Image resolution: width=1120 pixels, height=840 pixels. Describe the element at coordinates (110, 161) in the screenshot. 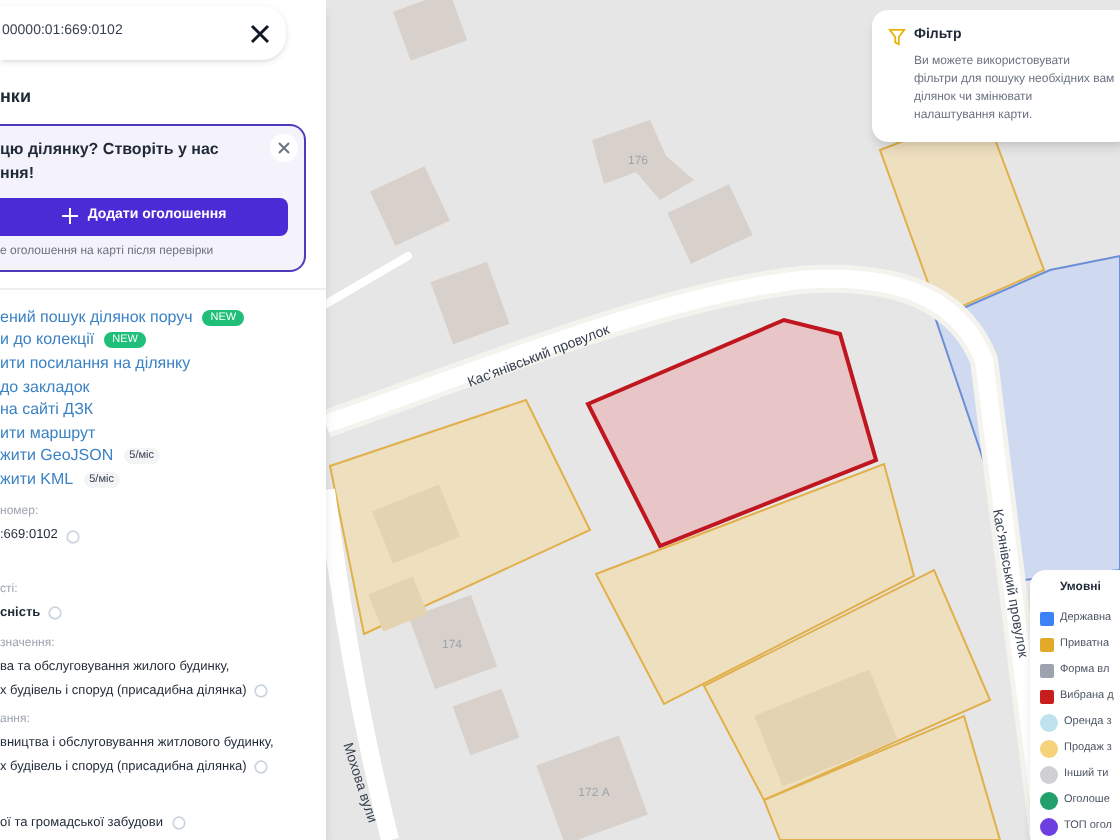

I see `promo-text: цю ділянку? Створіть у нас ння!` at that location.